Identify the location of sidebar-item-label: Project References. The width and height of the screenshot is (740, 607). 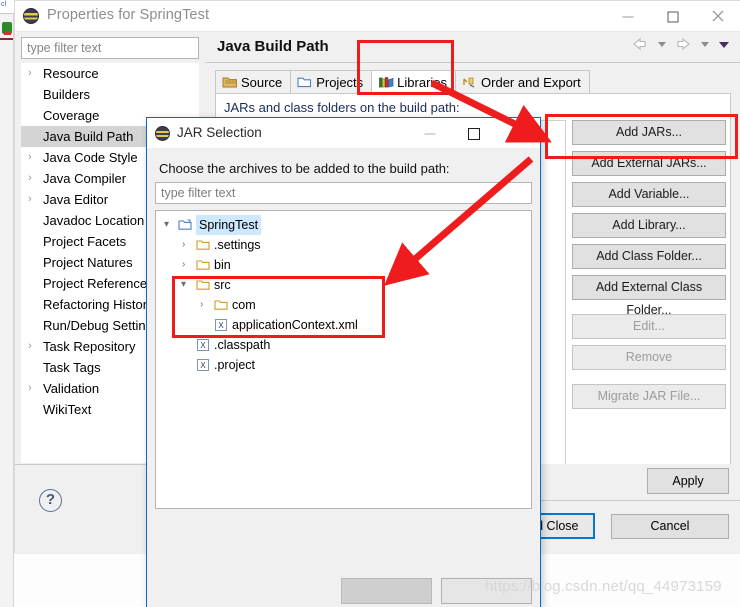
(98, 283).